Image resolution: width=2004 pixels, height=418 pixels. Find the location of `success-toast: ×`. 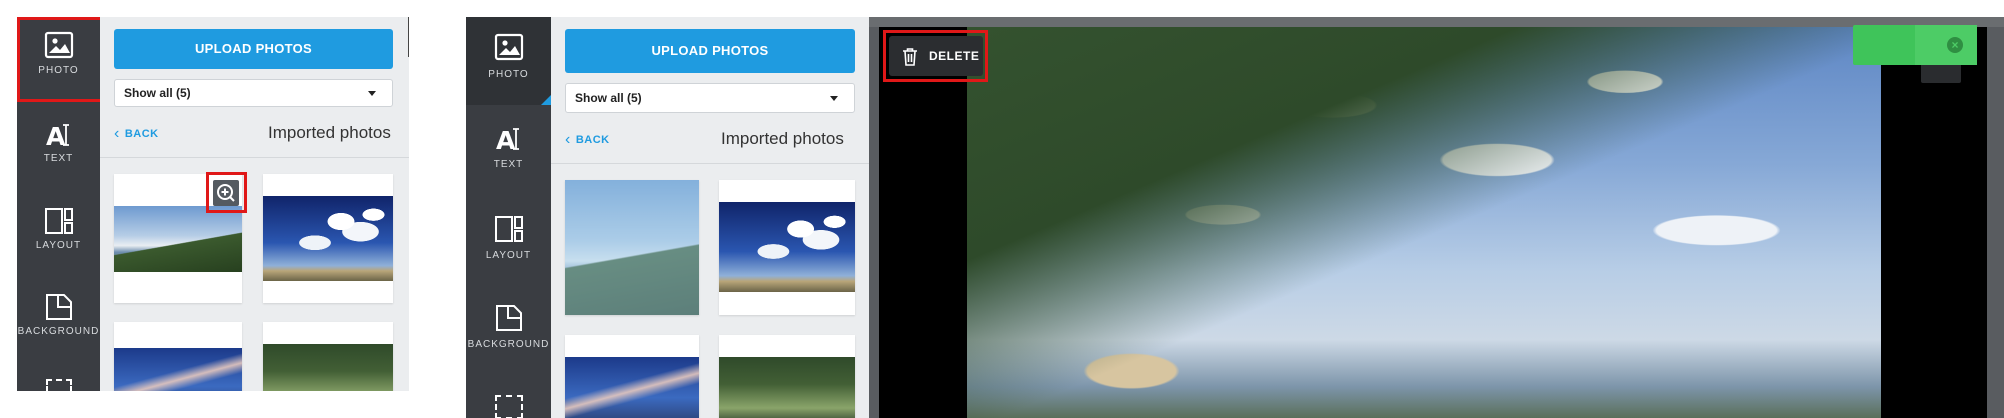

success-toast: × is located at coordinates (1915, 45).